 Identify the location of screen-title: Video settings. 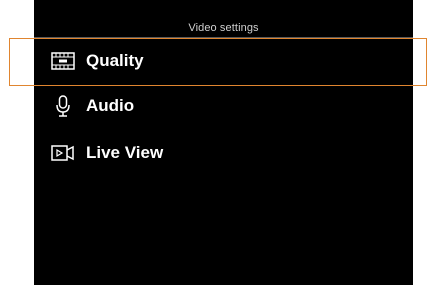
(223, 28).